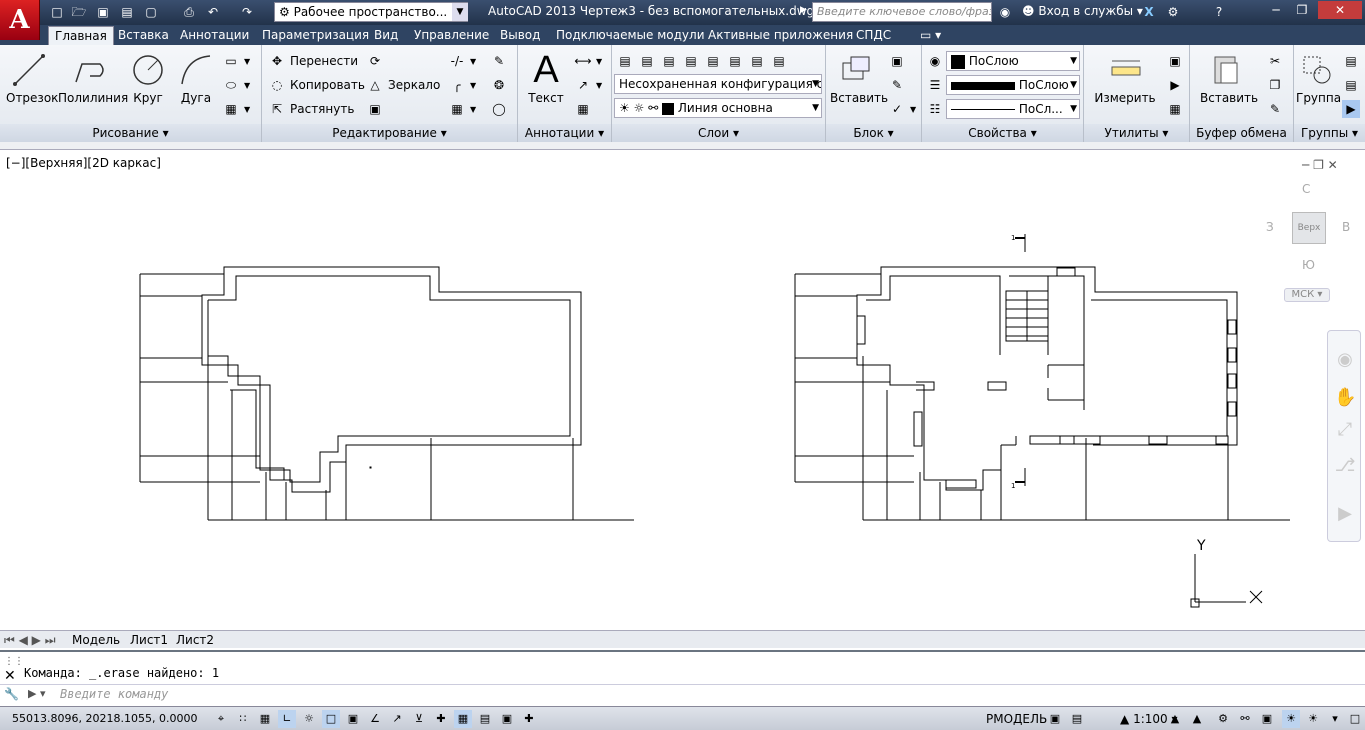 Image resolution: width=1365 pixels, height=730 pixels. What do you see at coordinates (386, 35) in the screenshot?
I see `tab-view: Вид` at bounding box center [386, 35].